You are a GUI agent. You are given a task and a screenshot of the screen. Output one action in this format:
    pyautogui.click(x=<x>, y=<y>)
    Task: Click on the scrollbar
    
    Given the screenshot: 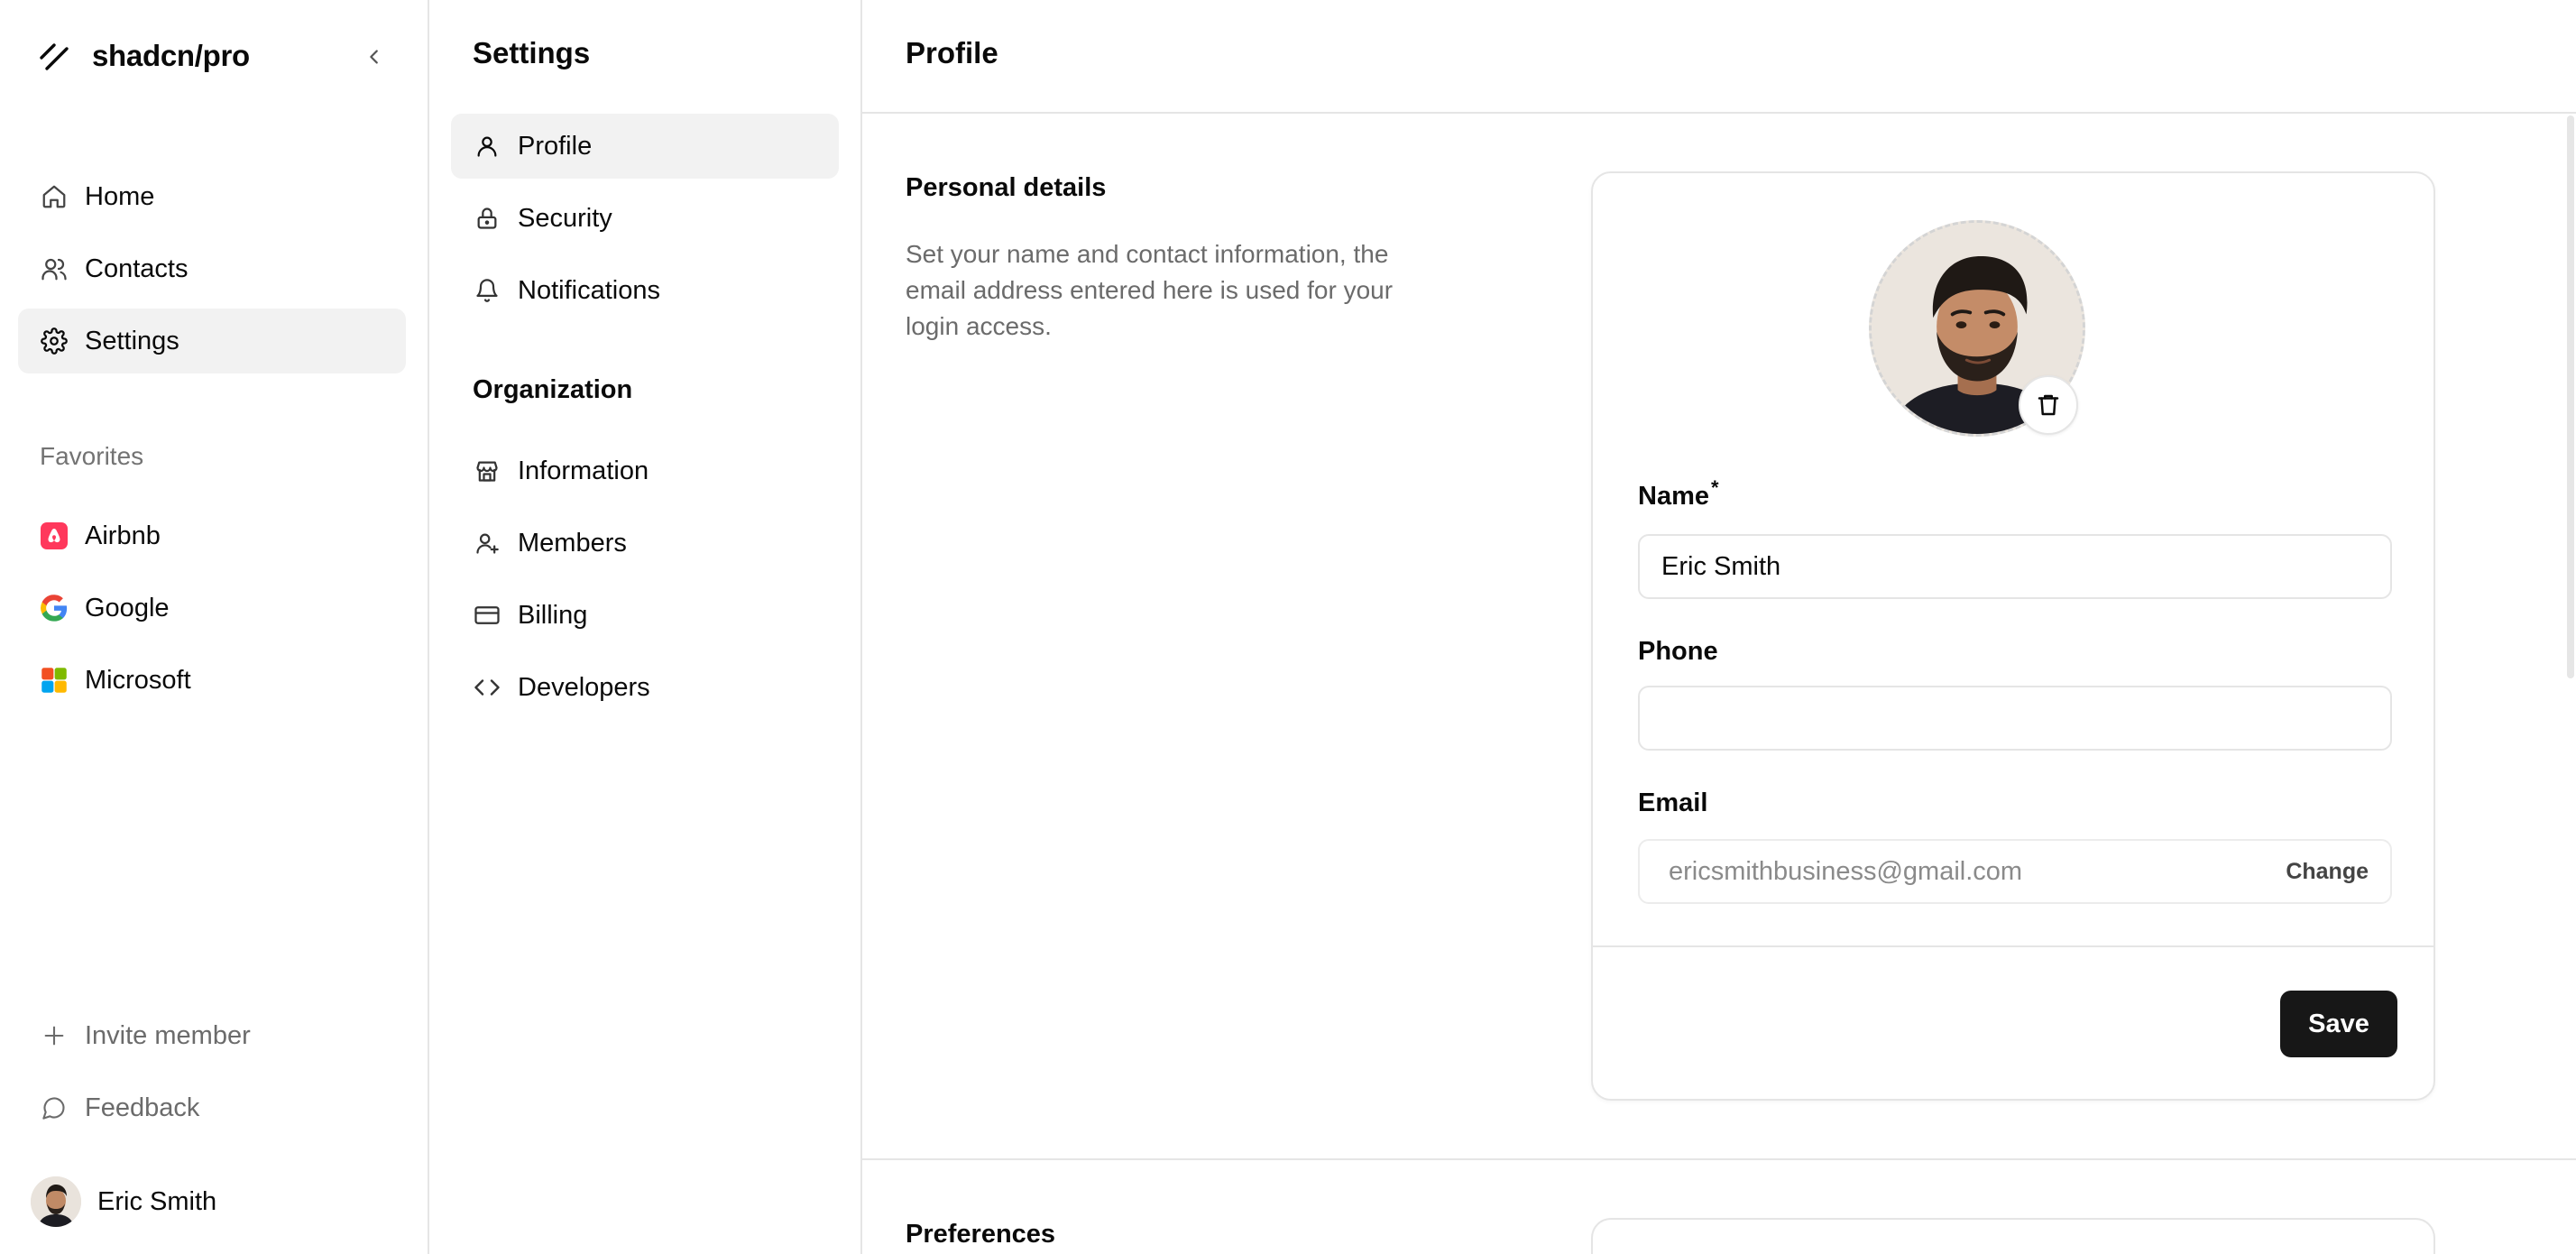 What is the action you would take?
    pyautogui.click(x=2570, y=396)
    